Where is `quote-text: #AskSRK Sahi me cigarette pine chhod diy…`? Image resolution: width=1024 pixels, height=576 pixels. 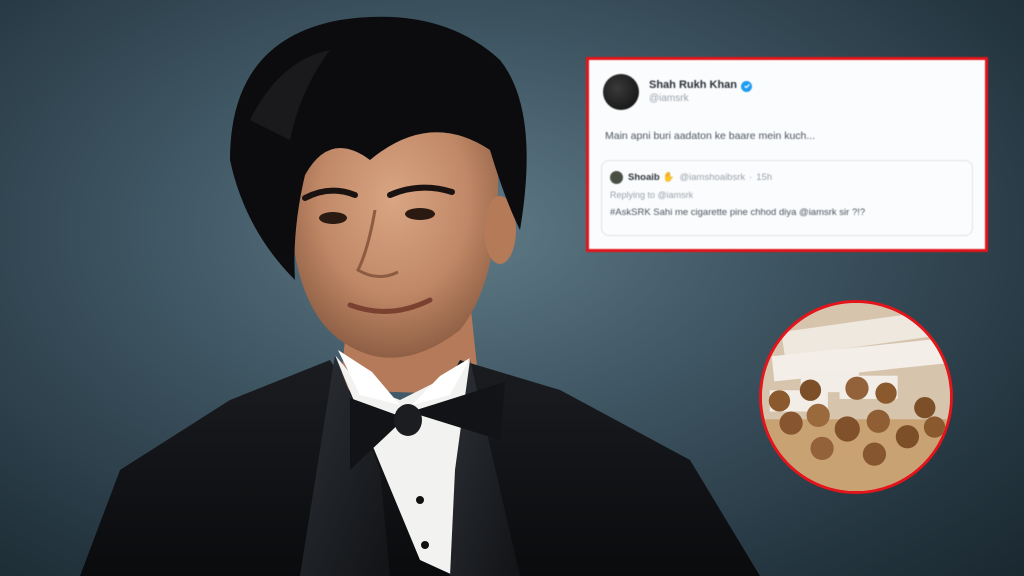 quote-text: #AskSRK Sahi me cigarette pine chhod diy… is located at coordinates (738, 212).